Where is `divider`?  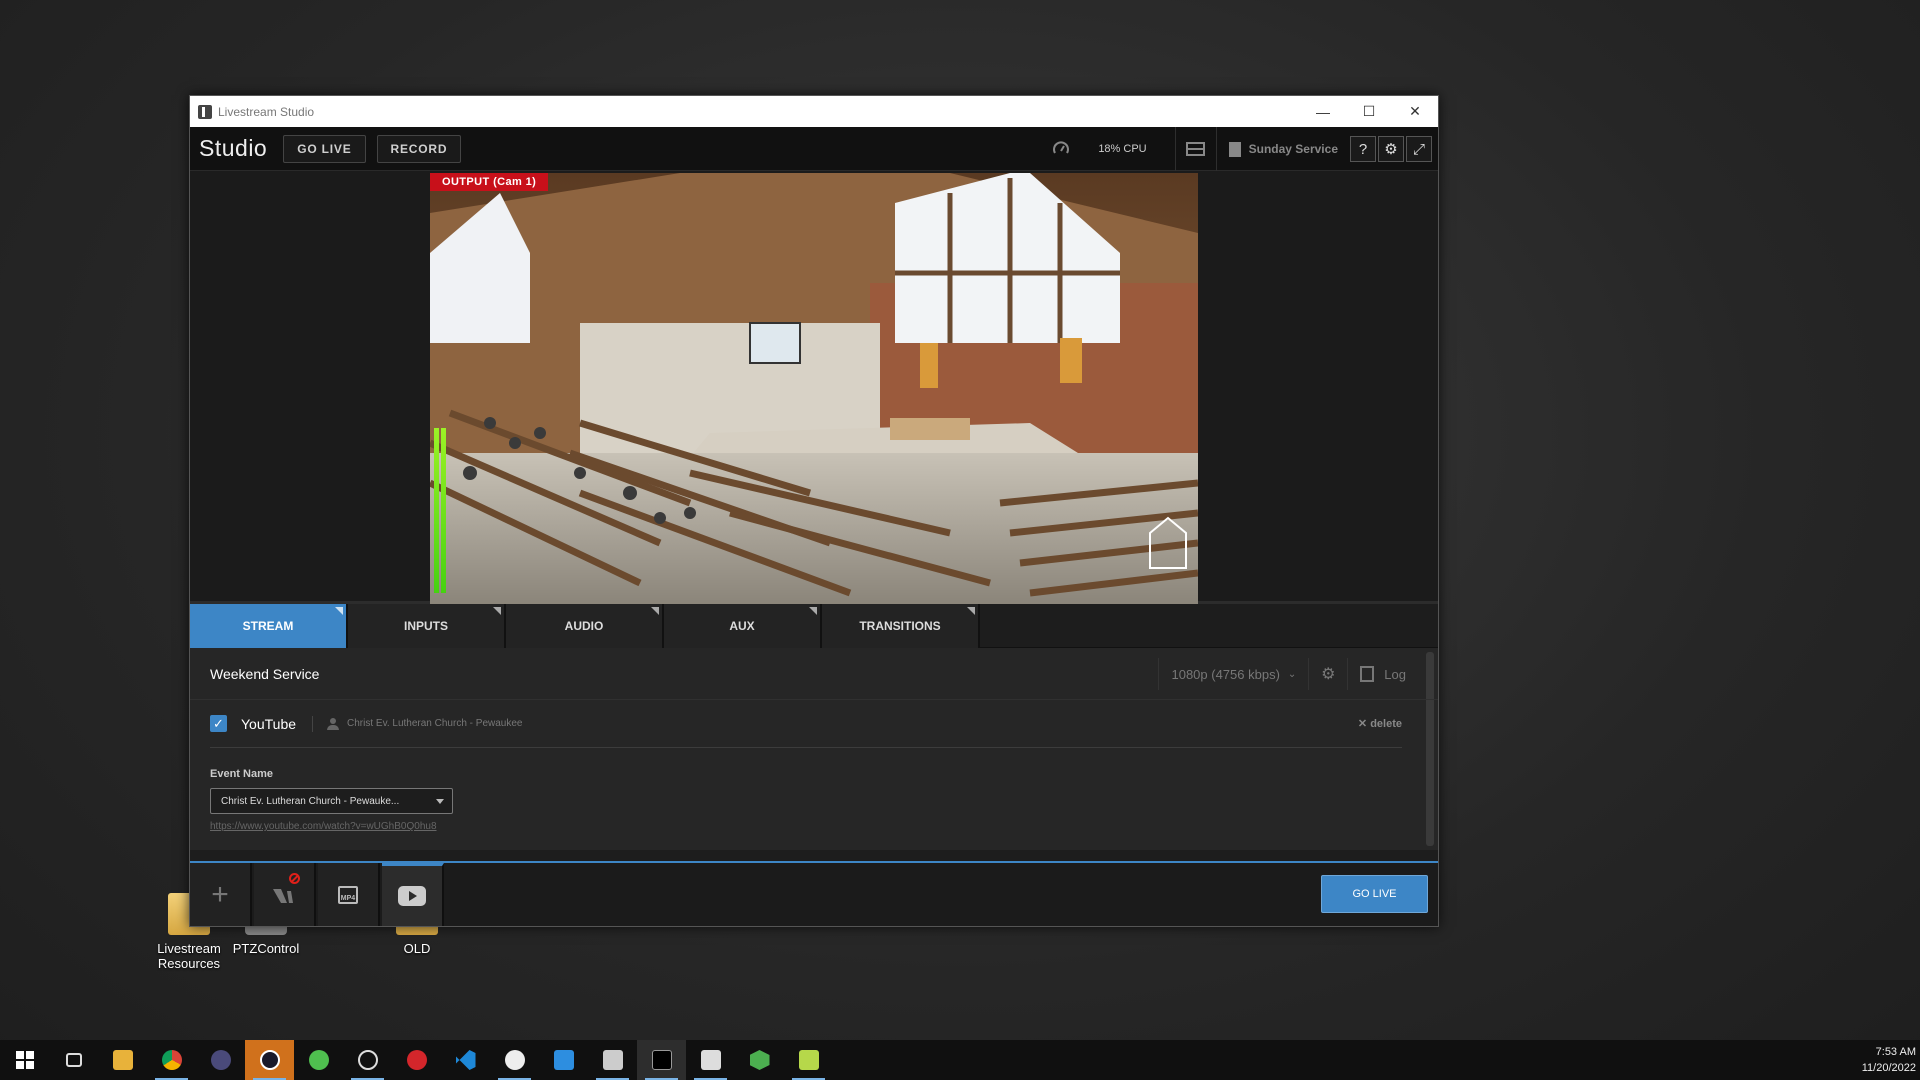 divider is located at coordinates (1216, 149).